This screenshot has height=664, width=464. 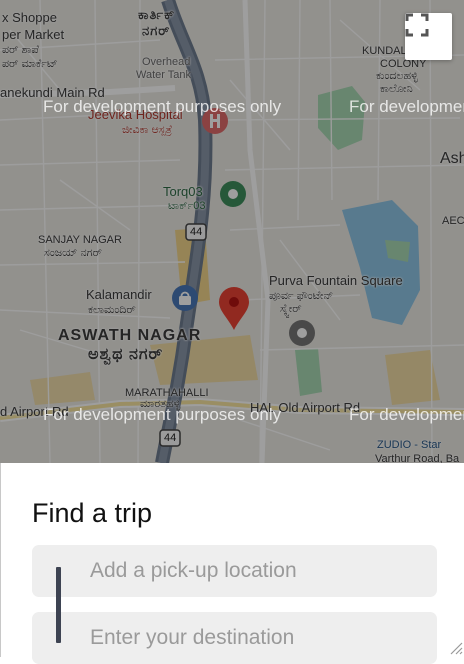 What do you see at coordinates (234, 638) in the screenshot?
I see `destination-input` at bounding box center [234, 638].